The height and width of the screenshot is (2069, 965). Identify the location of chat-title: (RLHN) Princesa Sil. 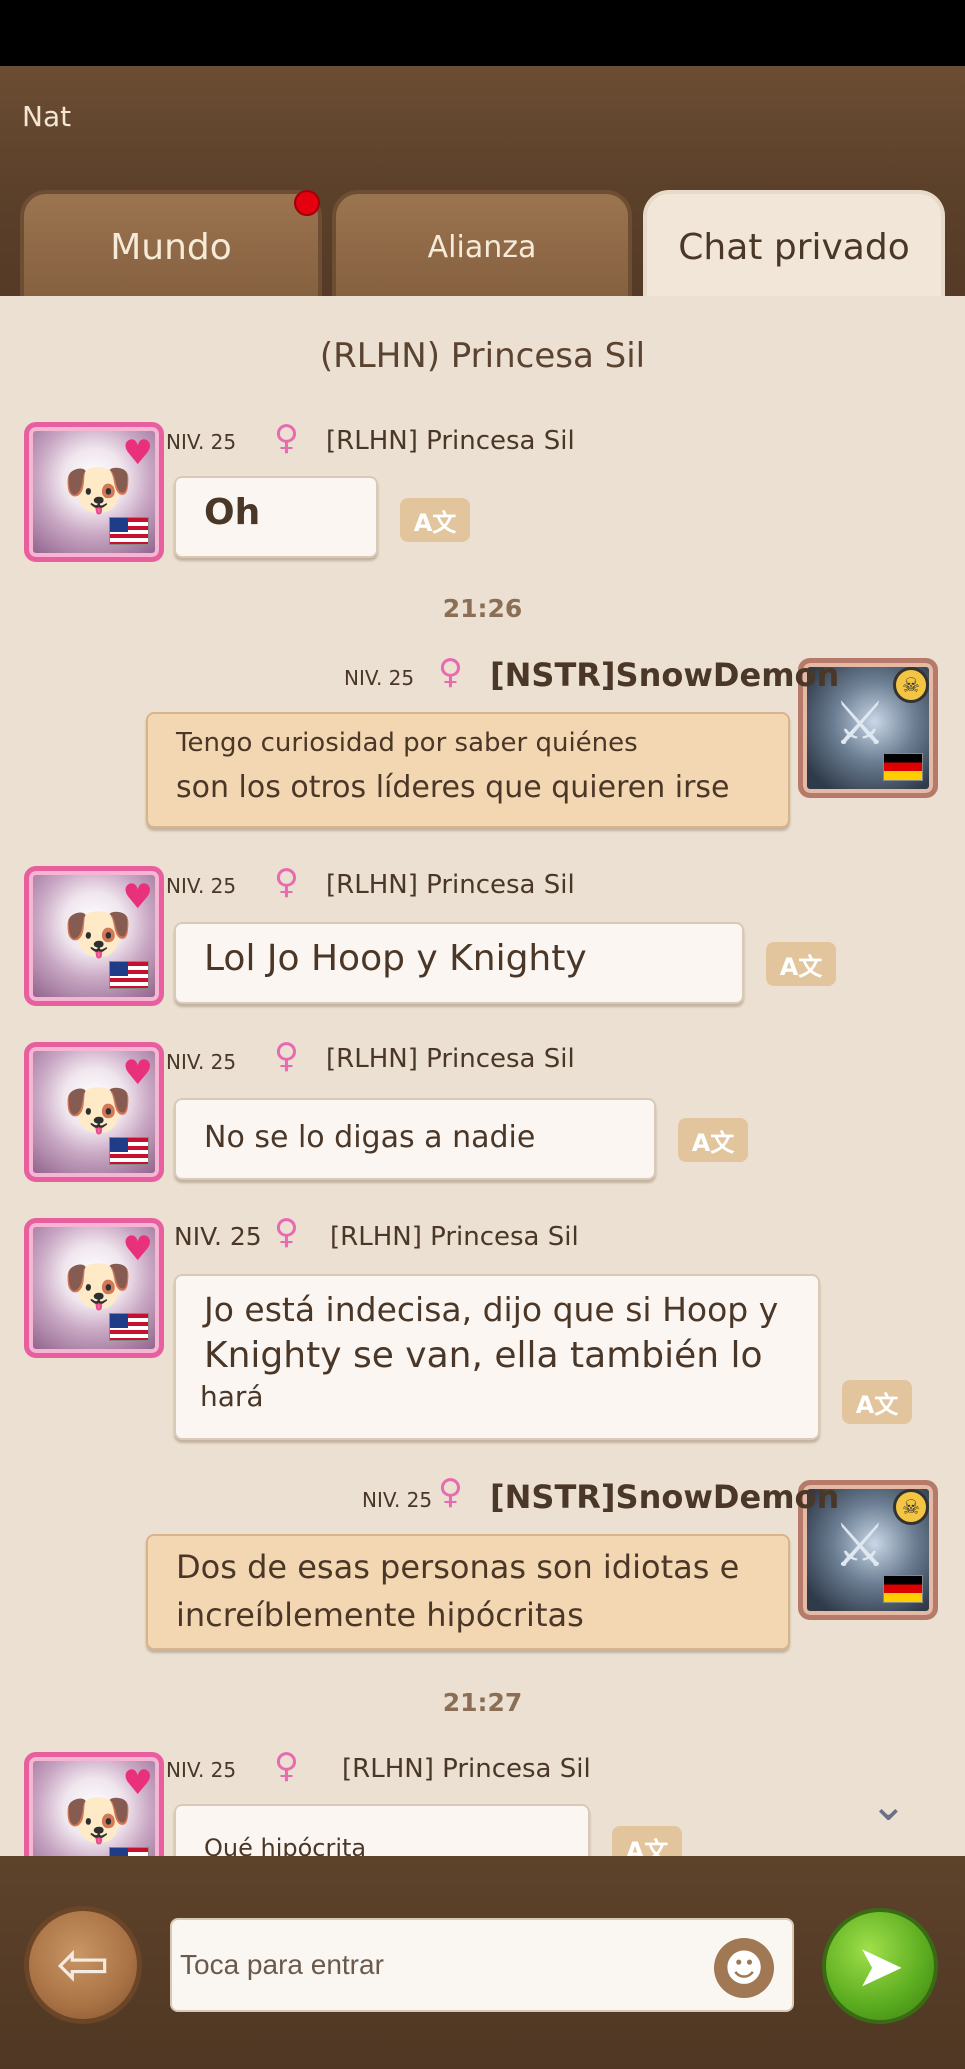
(482, 356).